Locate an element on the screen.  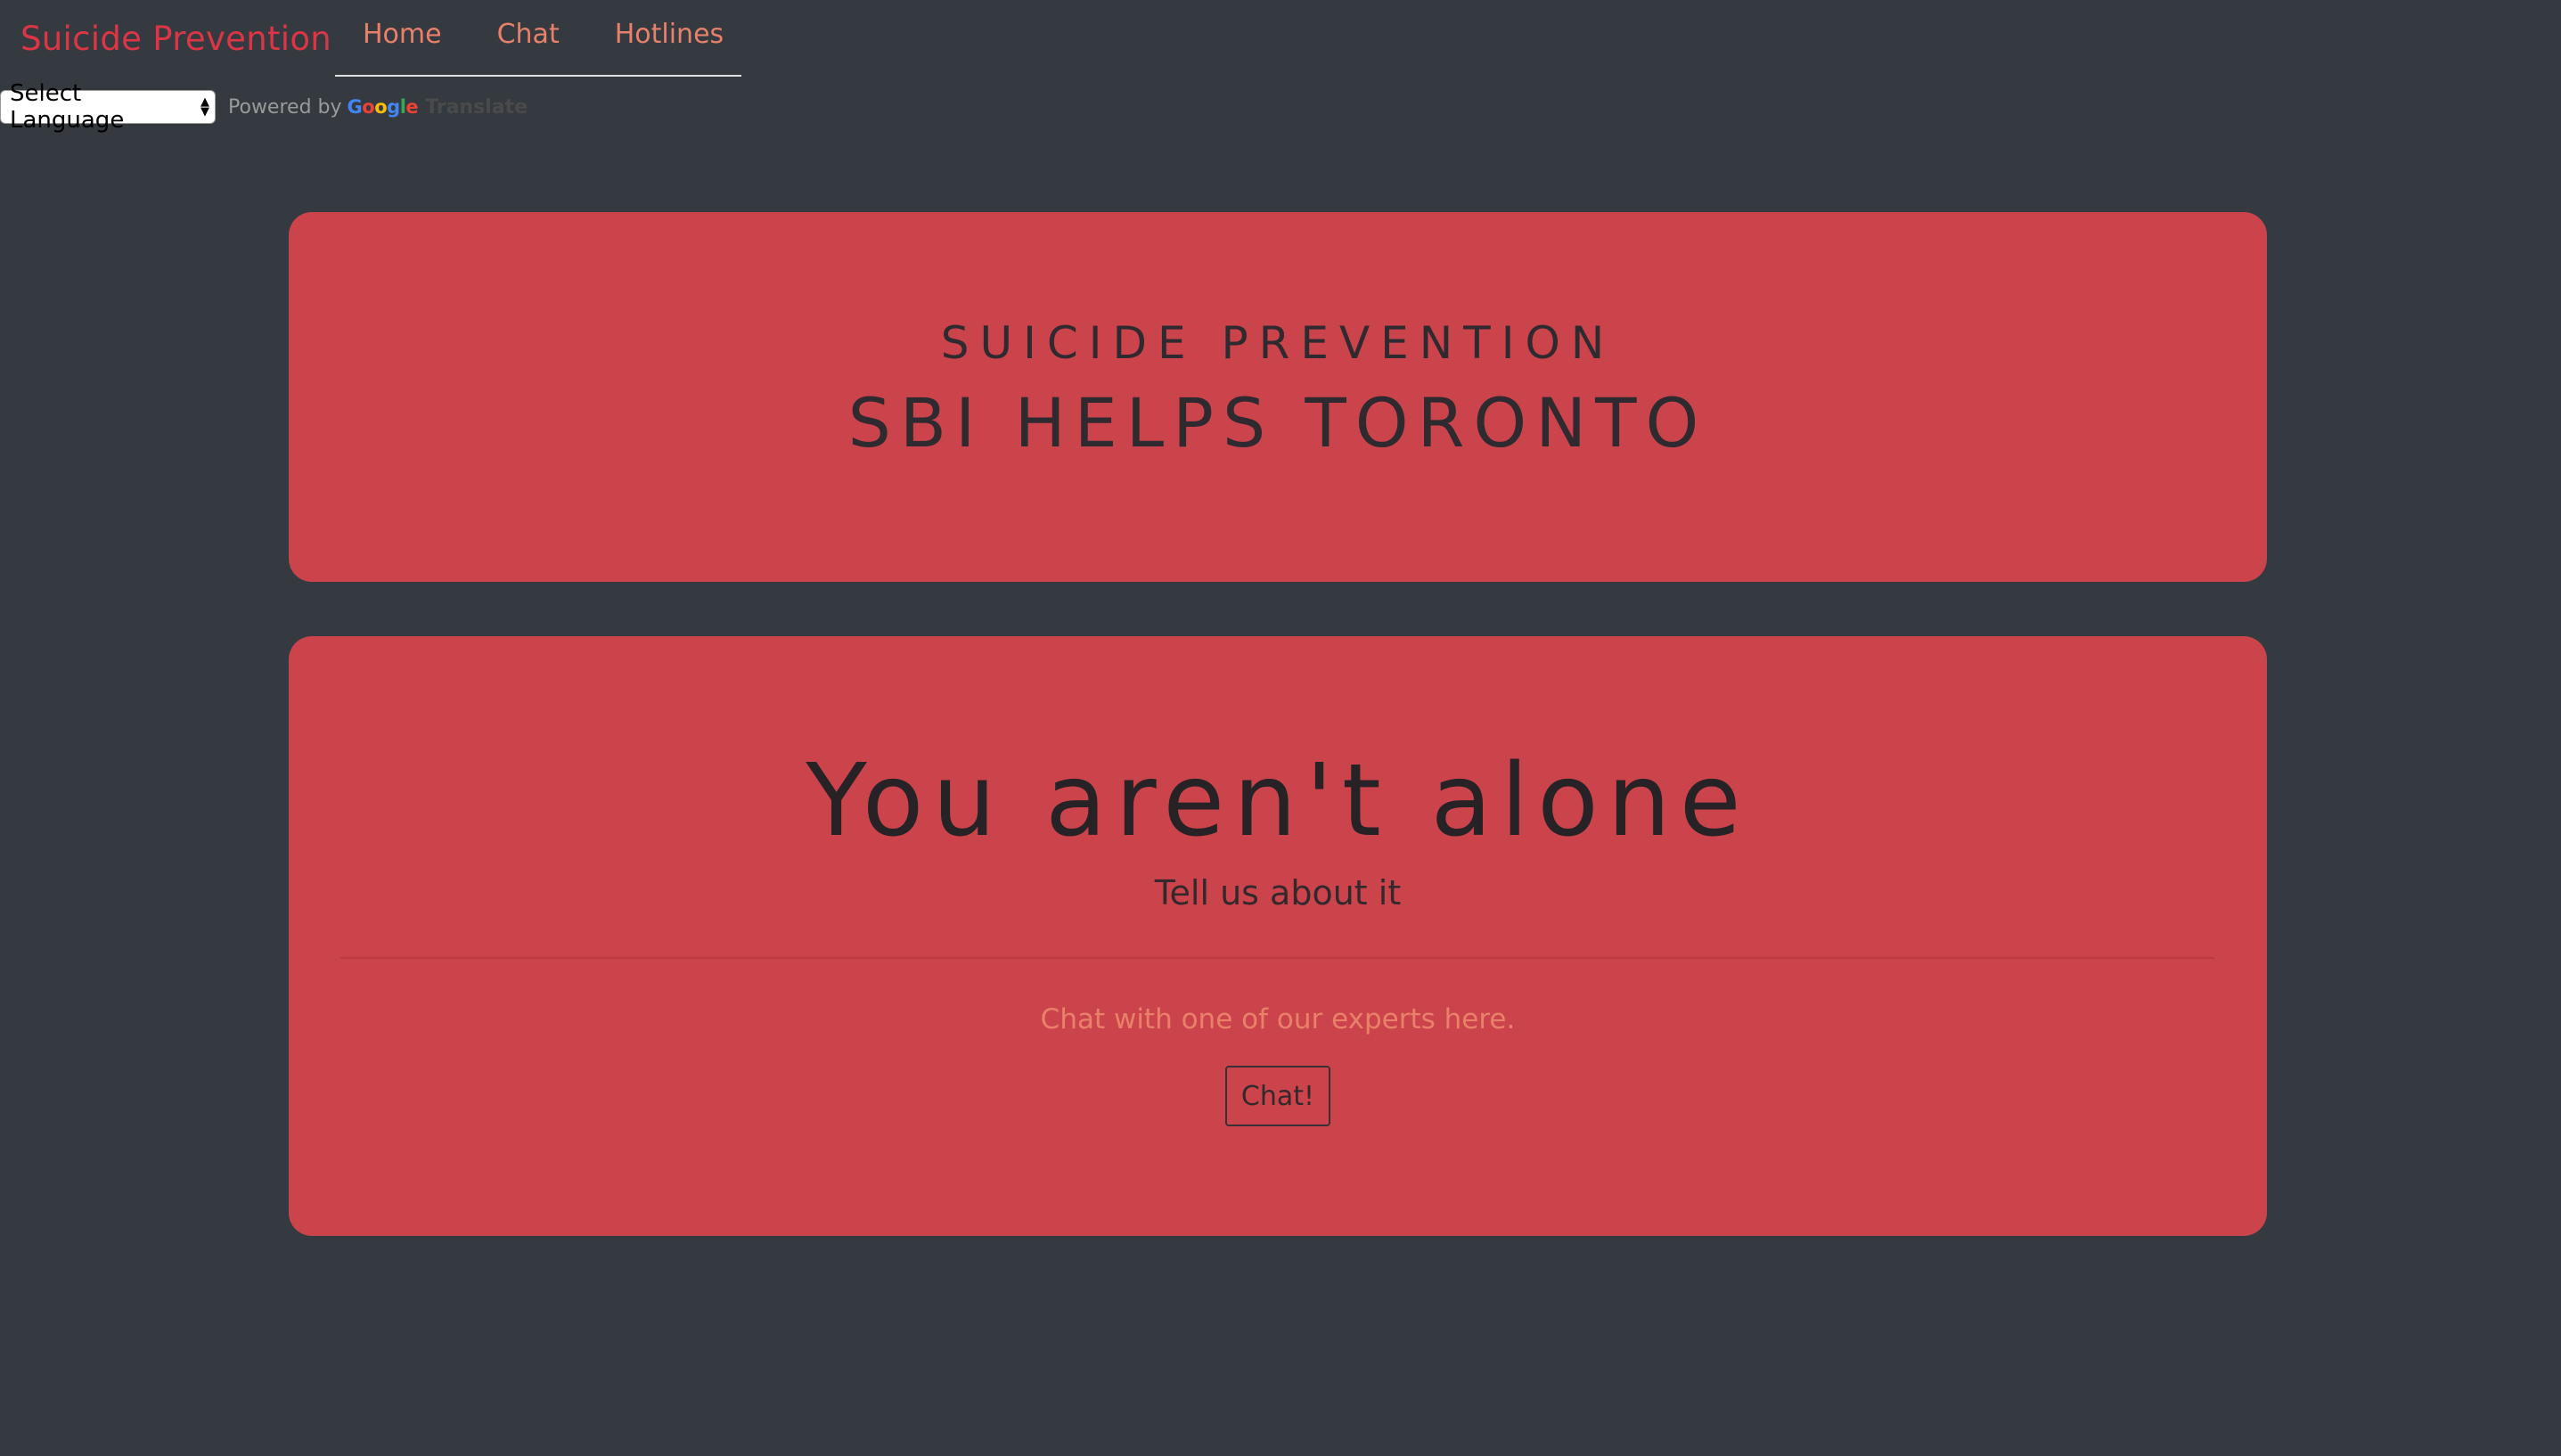
powered-by-google: Powered by Google Translate is located at coordinates (378, 108).